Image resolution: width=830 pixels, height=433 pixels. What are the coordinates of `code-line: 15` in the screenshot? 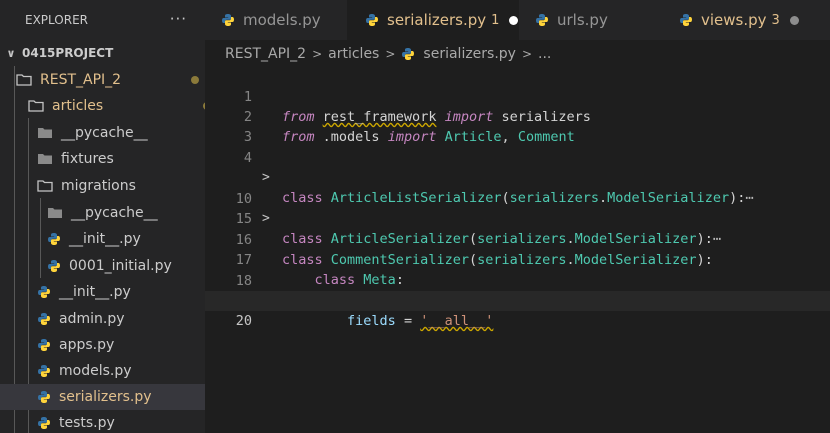 It's located at (517, 208).